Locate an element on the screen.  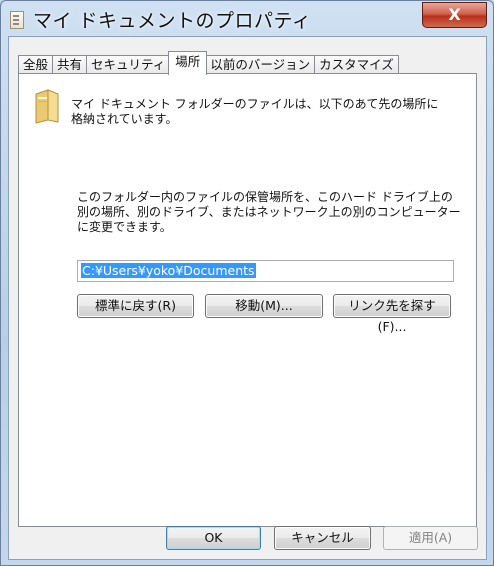
close-button: X is located at coordinates (454, 15).